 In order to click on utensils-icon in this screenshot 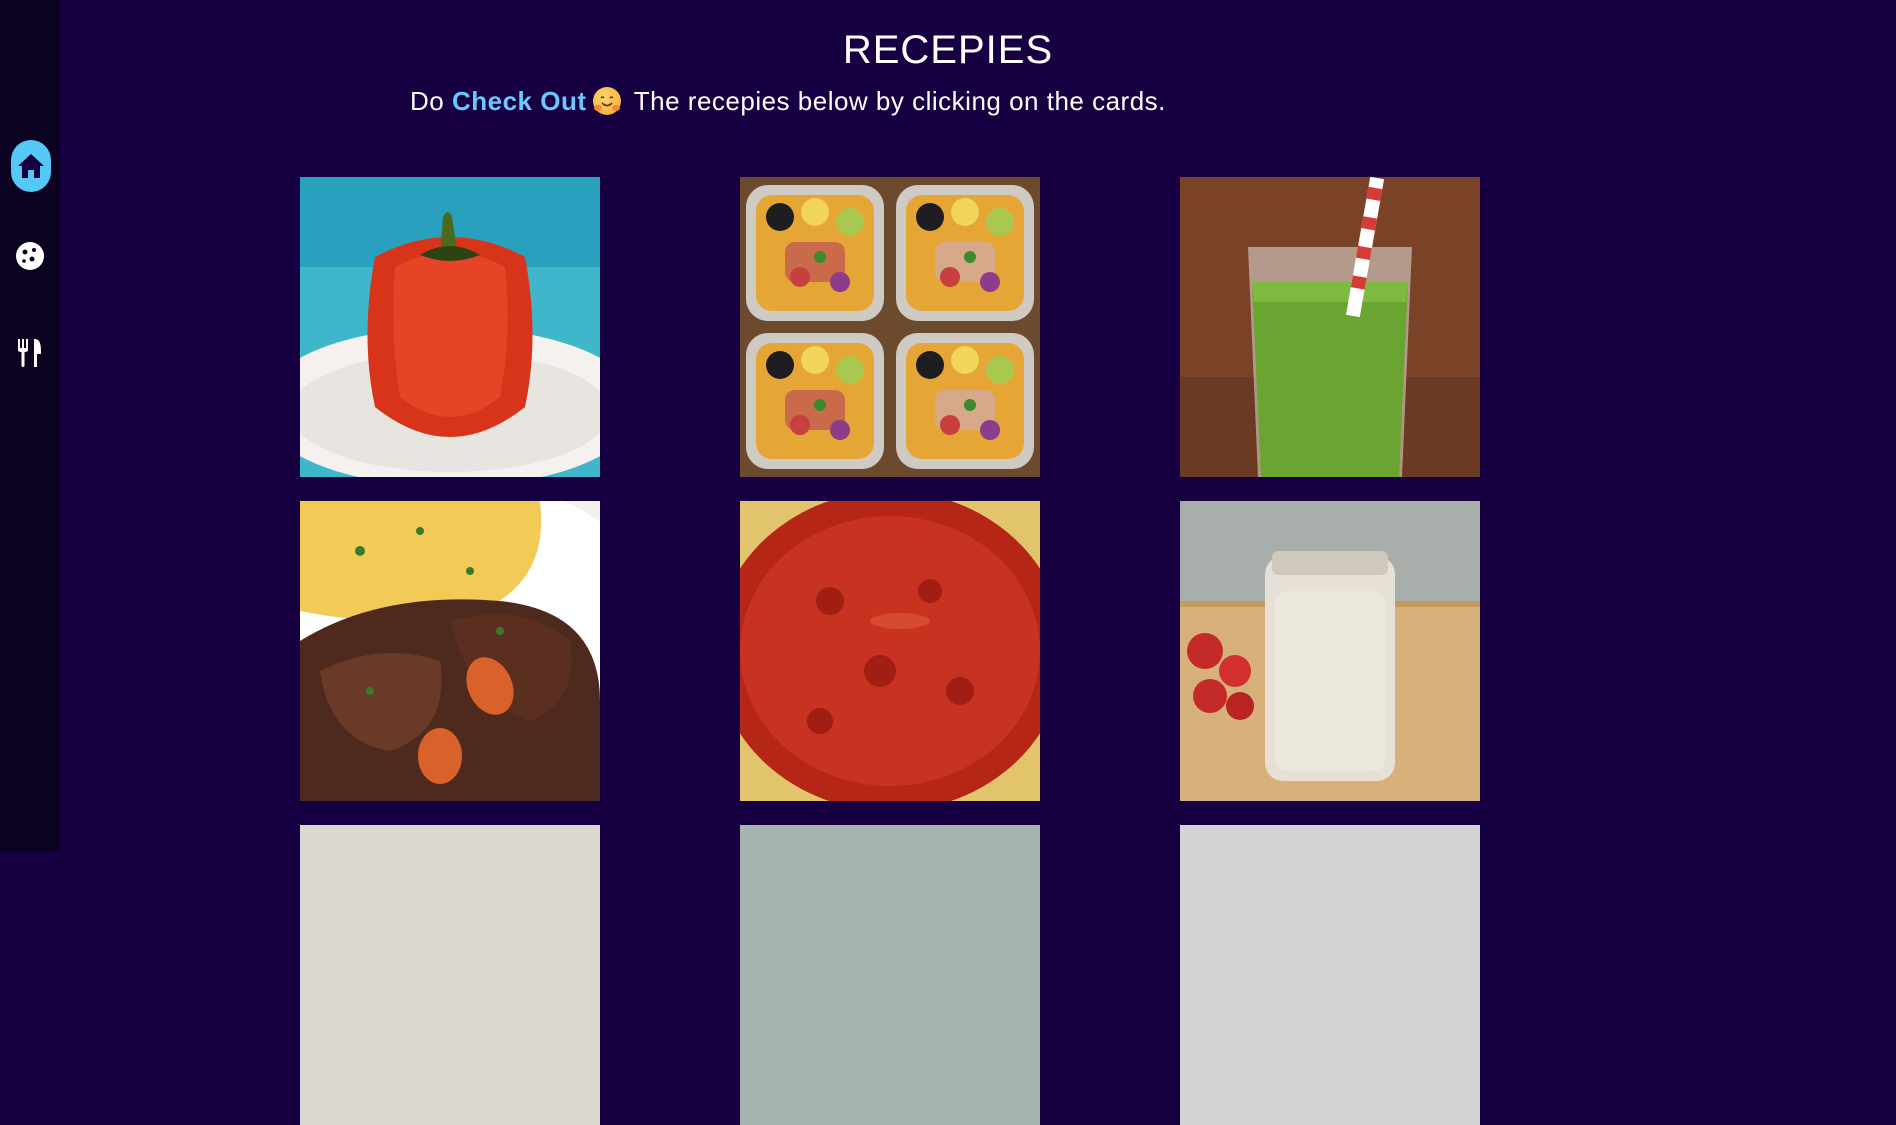, I will do `click(29, 353)`.